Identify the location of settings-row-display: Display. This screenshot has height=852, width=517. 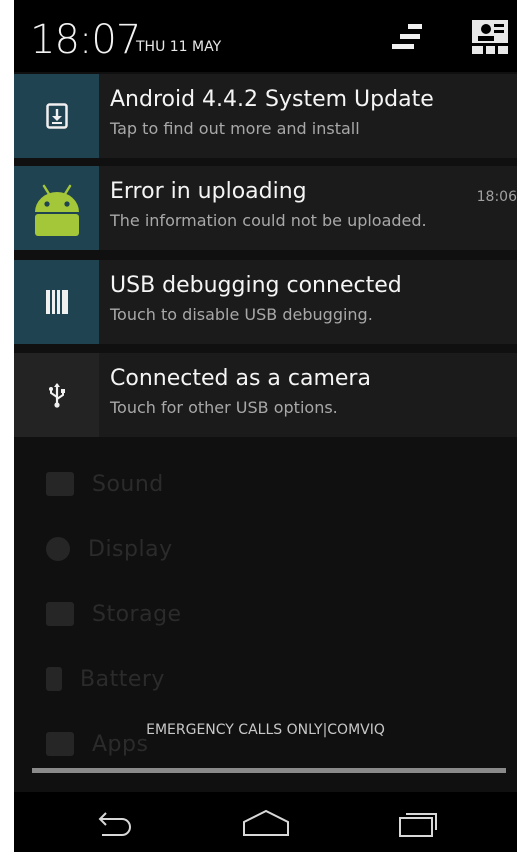
(109, 549).